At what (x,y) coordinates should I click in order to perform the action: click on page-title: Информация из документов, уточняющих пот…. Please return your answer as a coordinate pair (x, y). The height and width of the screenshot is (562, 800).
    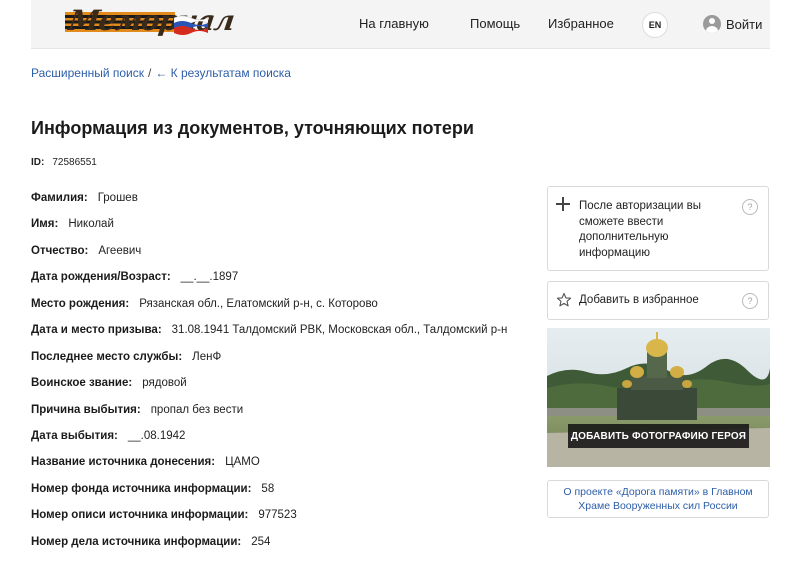
    Looking at the image, I should click on (252, 128).